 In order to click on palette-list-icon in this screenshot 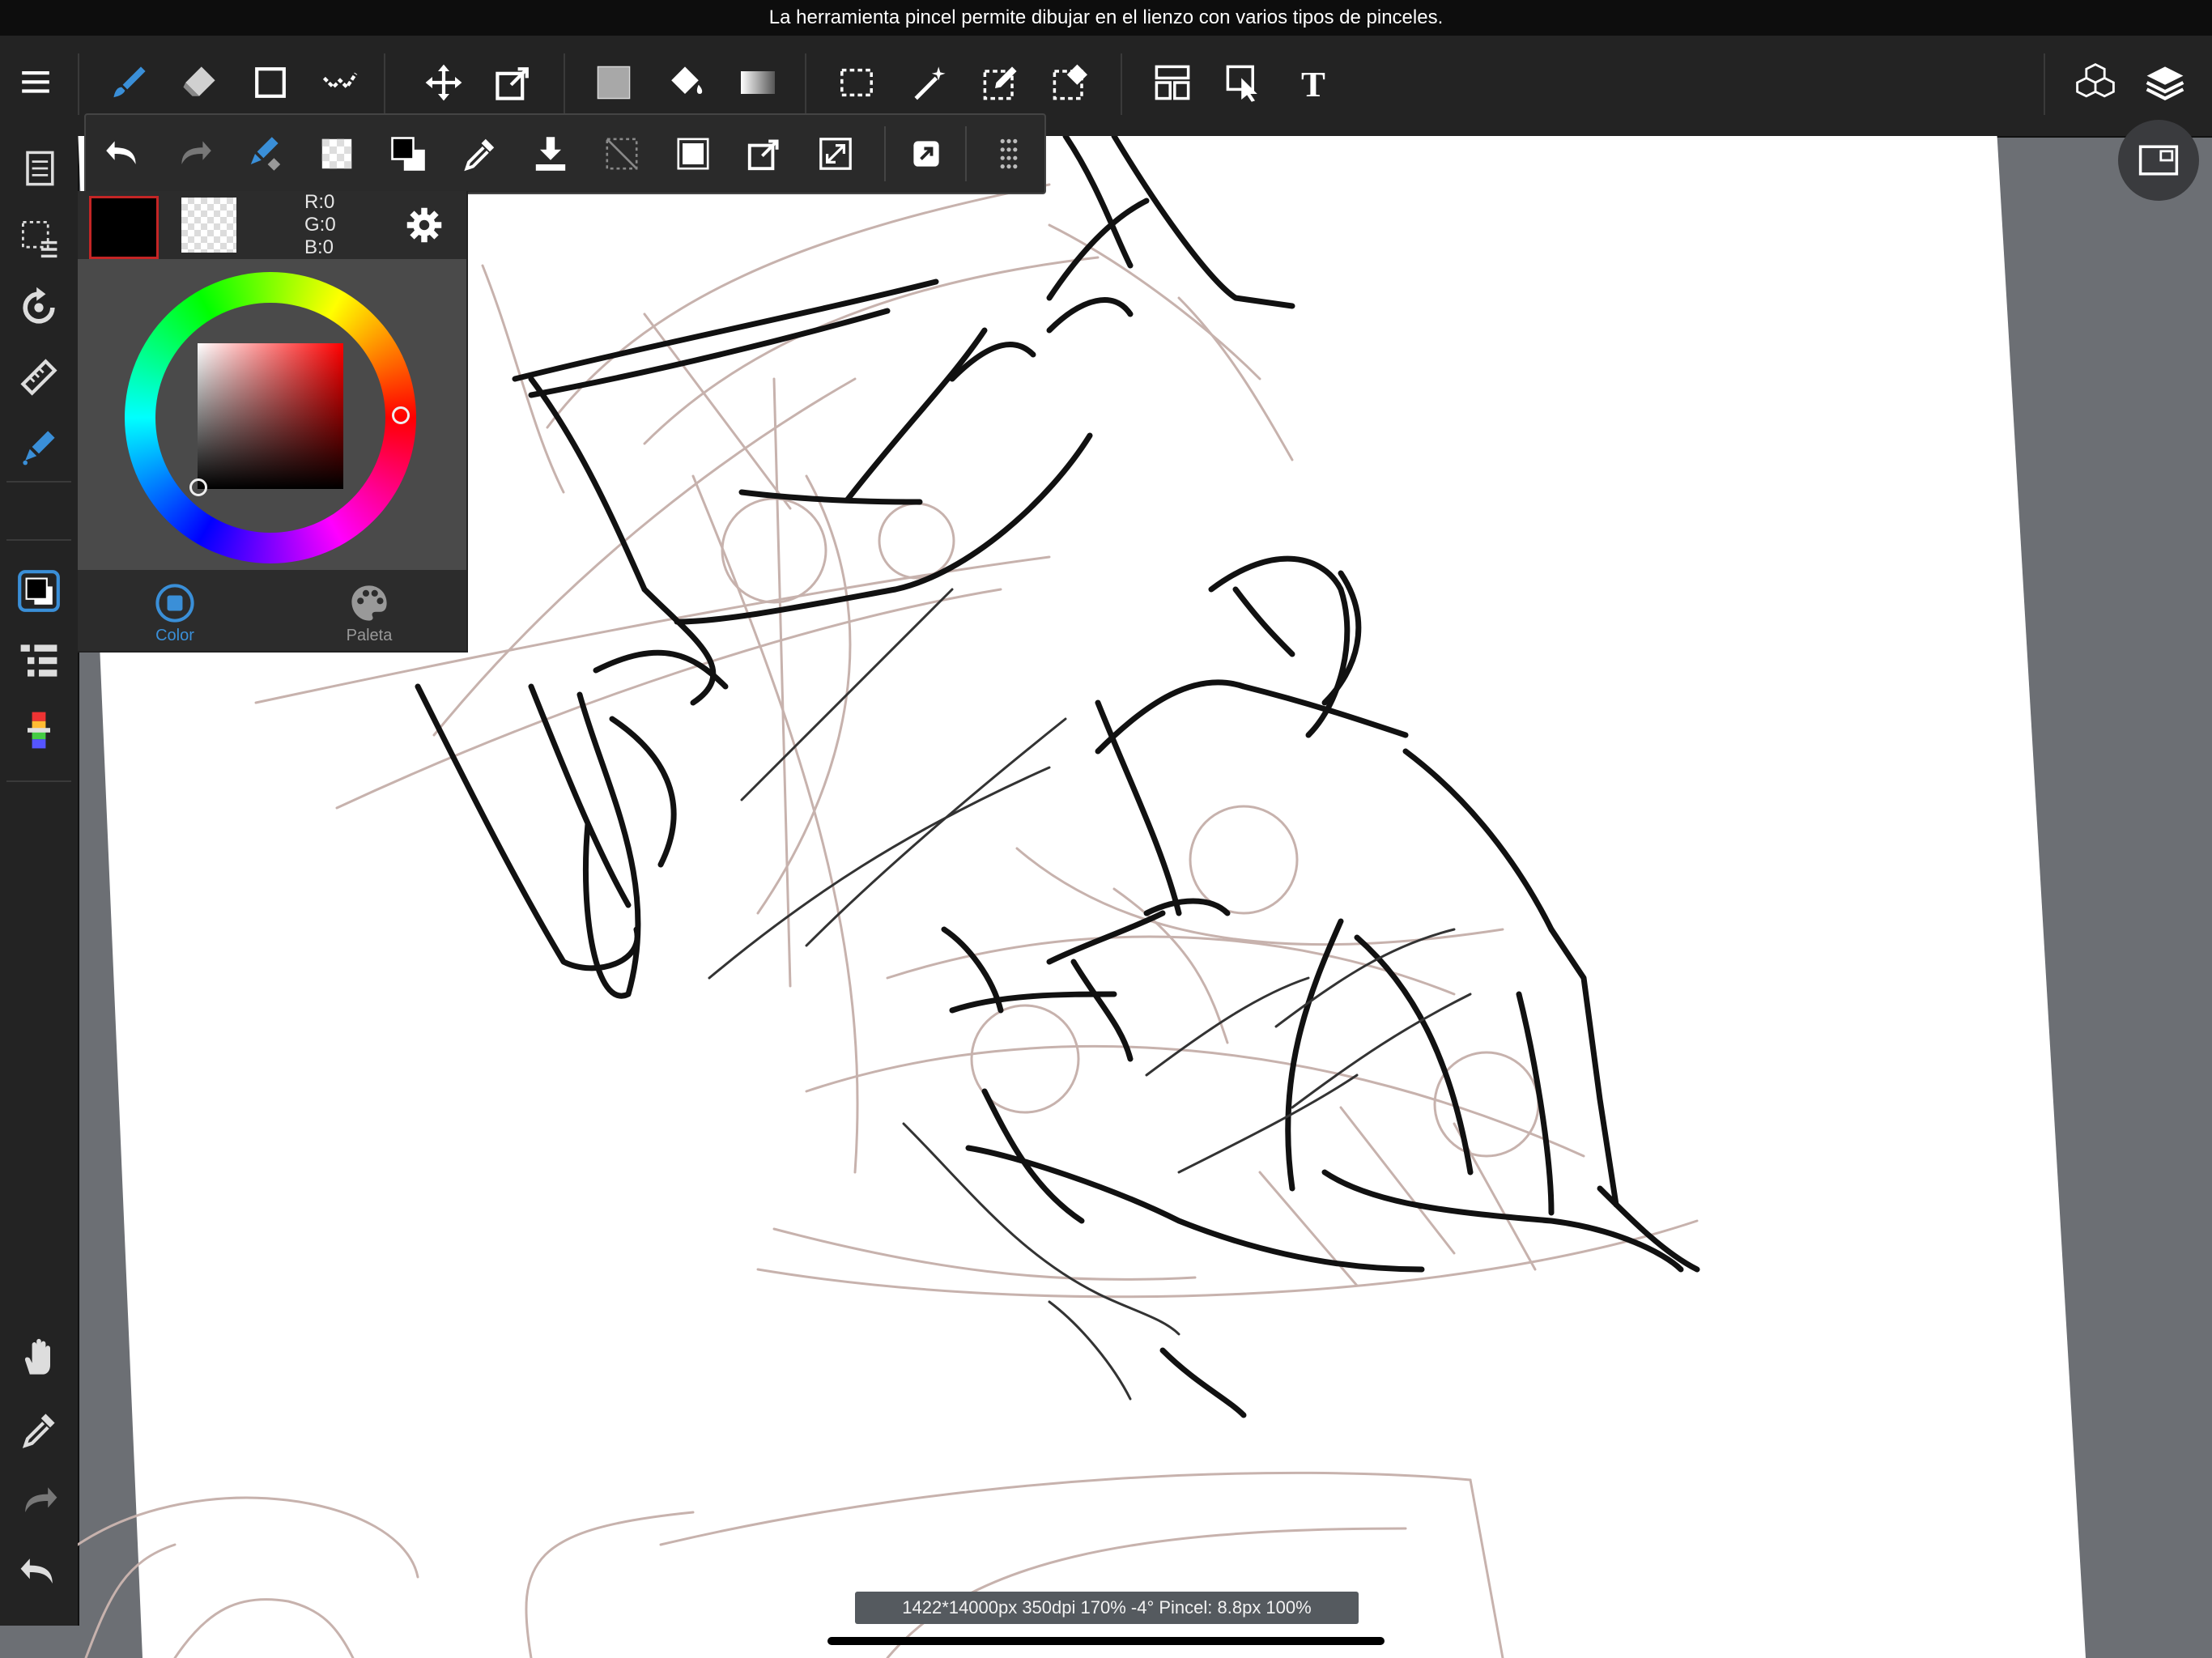, I will do `click(38, 730)`.